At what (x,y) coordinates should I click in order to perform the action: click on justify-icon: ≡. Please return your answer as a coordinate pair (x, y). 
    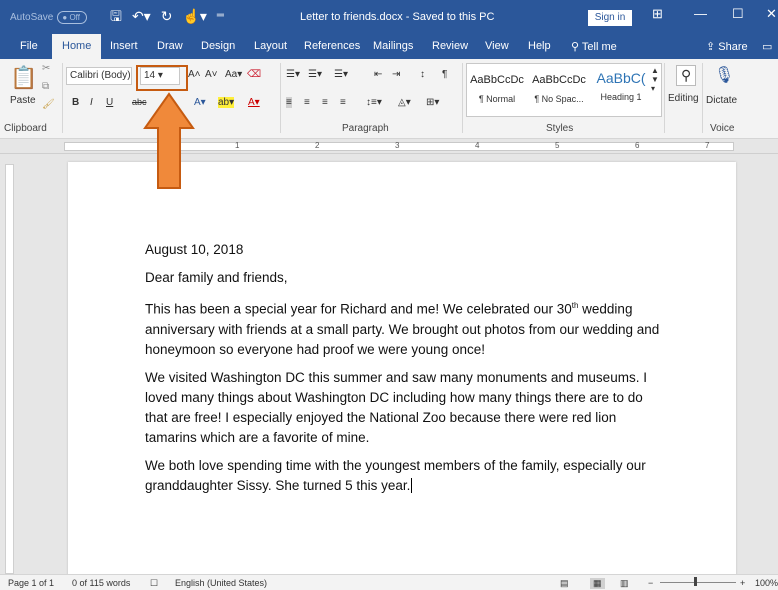
    Looking at the image, I should click on (343, 102).